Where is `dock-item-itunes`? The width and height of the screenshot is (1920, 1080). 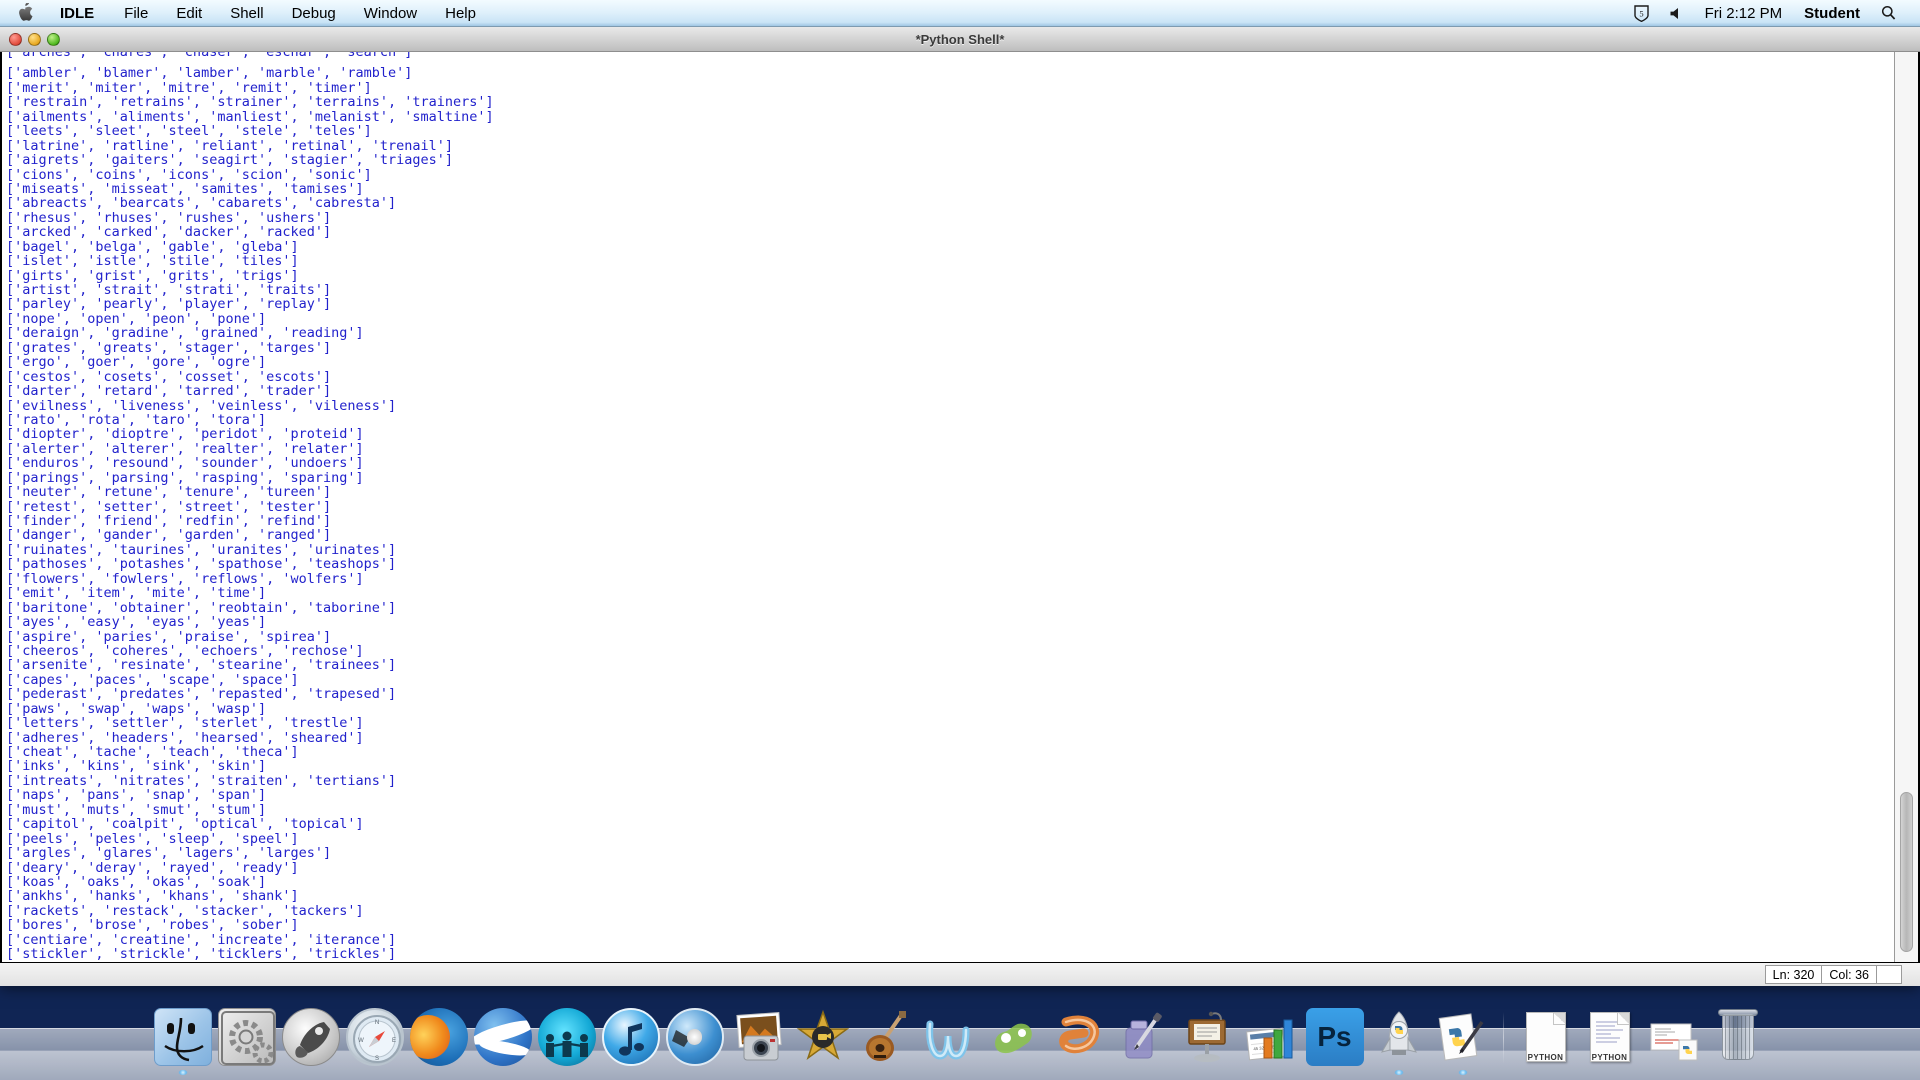 dock-item-itunes is located at coordinates (630, 1035).